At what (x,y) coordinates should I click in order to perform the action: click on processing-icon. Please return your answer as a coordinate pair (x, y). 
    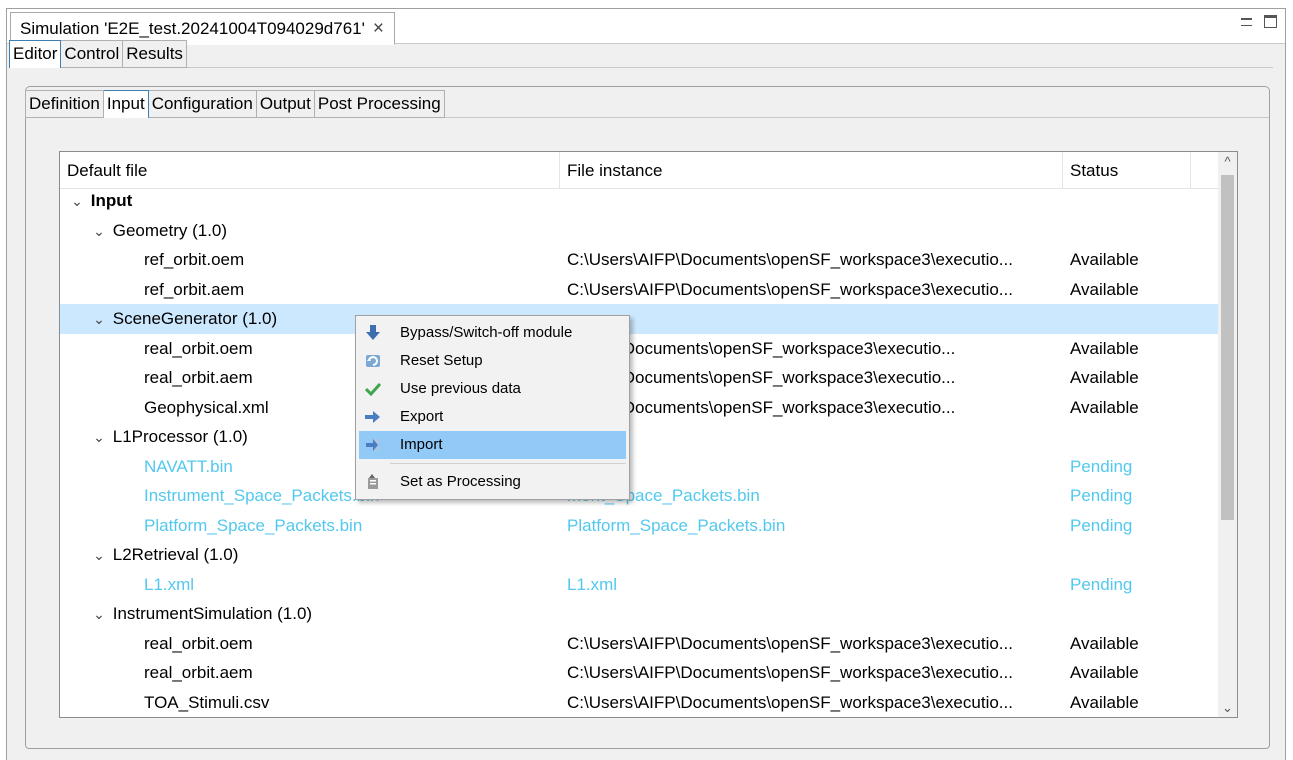
    Looking at the image, I should click on (372, 482).